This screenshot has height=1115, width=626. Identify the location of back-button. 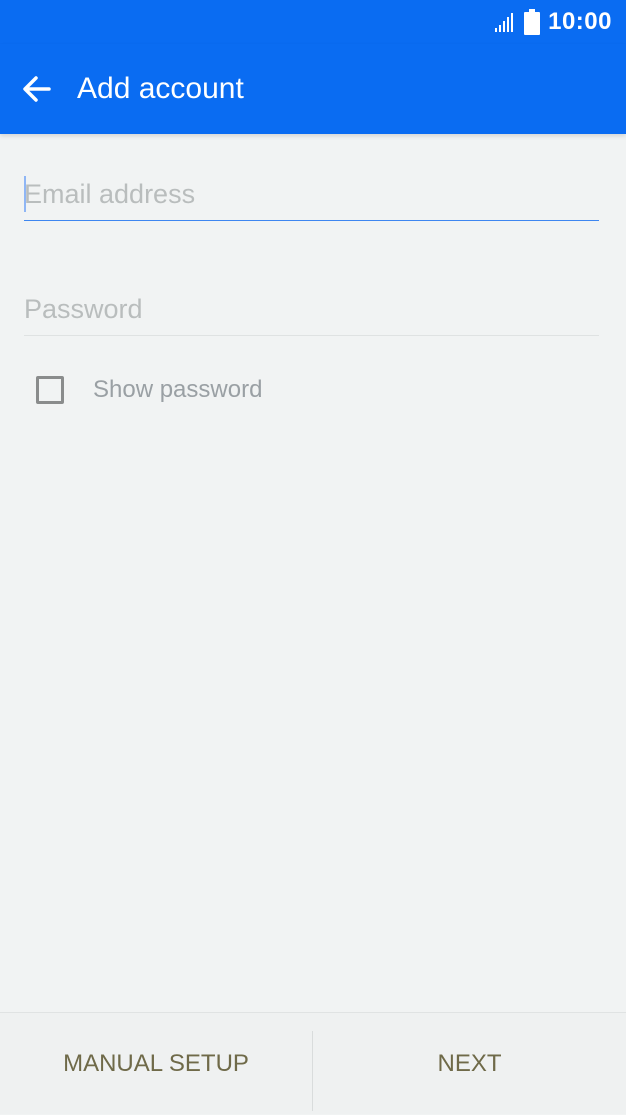
(37, 89).